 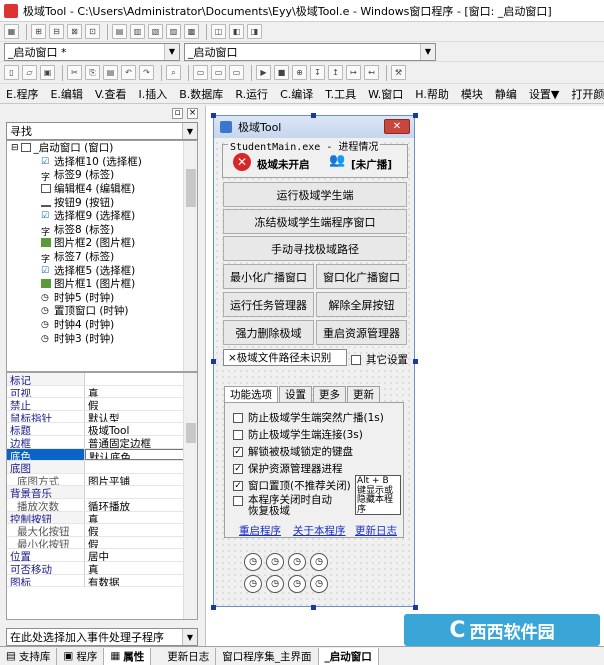 I want to click on tab-settings: 设置, so click(x=295, y=394).